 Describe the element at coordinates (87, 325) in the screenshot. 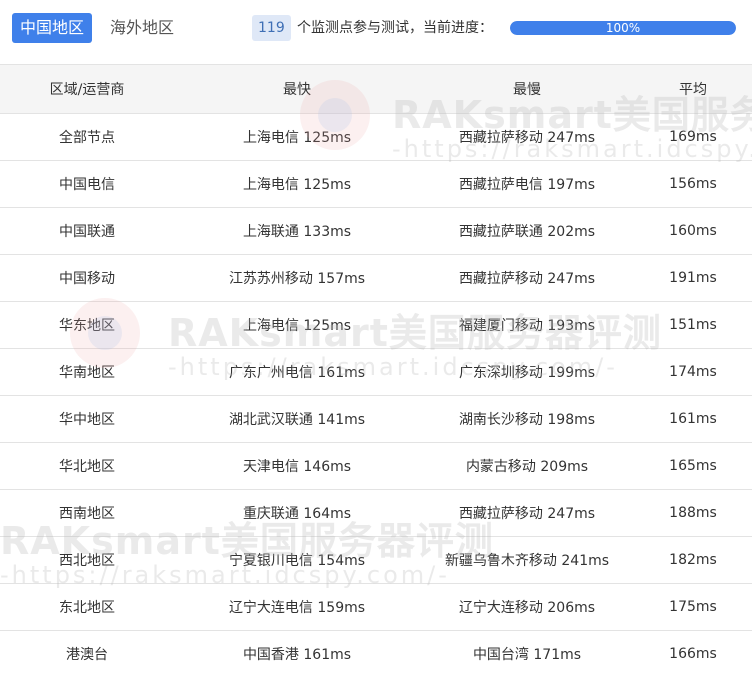

I see `cell-region: 华东地区` at that location.